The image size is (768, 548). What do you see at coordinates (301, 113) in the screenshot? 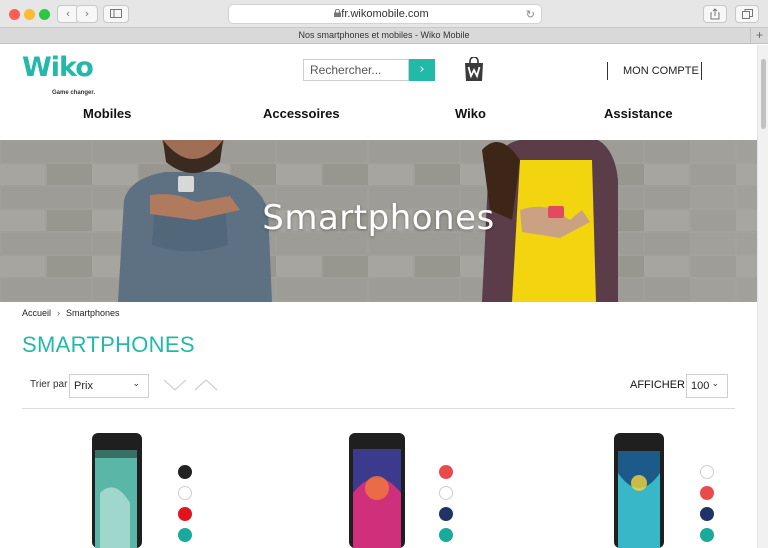
I see `menu-item-accessoires: Accessoires` at bounding box center [301, 113].